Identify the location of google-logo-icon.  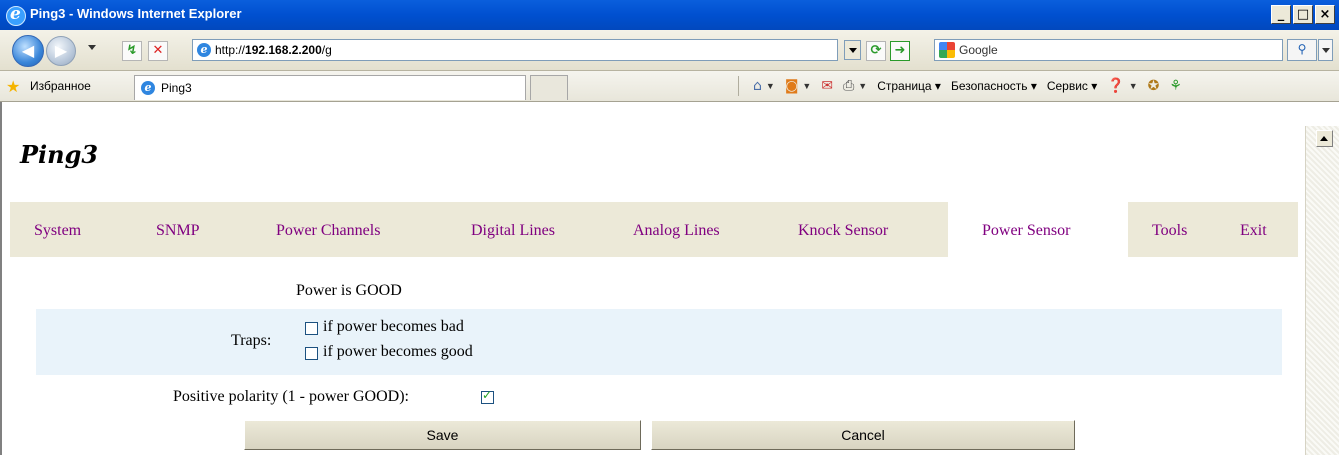
(947, 50).